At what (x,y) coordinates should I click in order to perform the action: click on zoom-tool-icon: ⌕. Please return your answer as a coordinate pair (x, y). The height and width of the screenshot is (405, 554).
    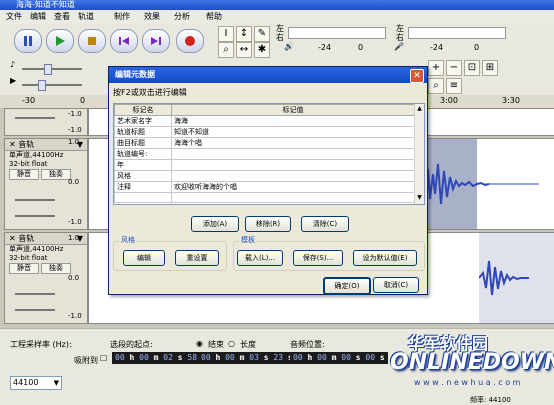
    Looking at the image, I should click on (226, 50).